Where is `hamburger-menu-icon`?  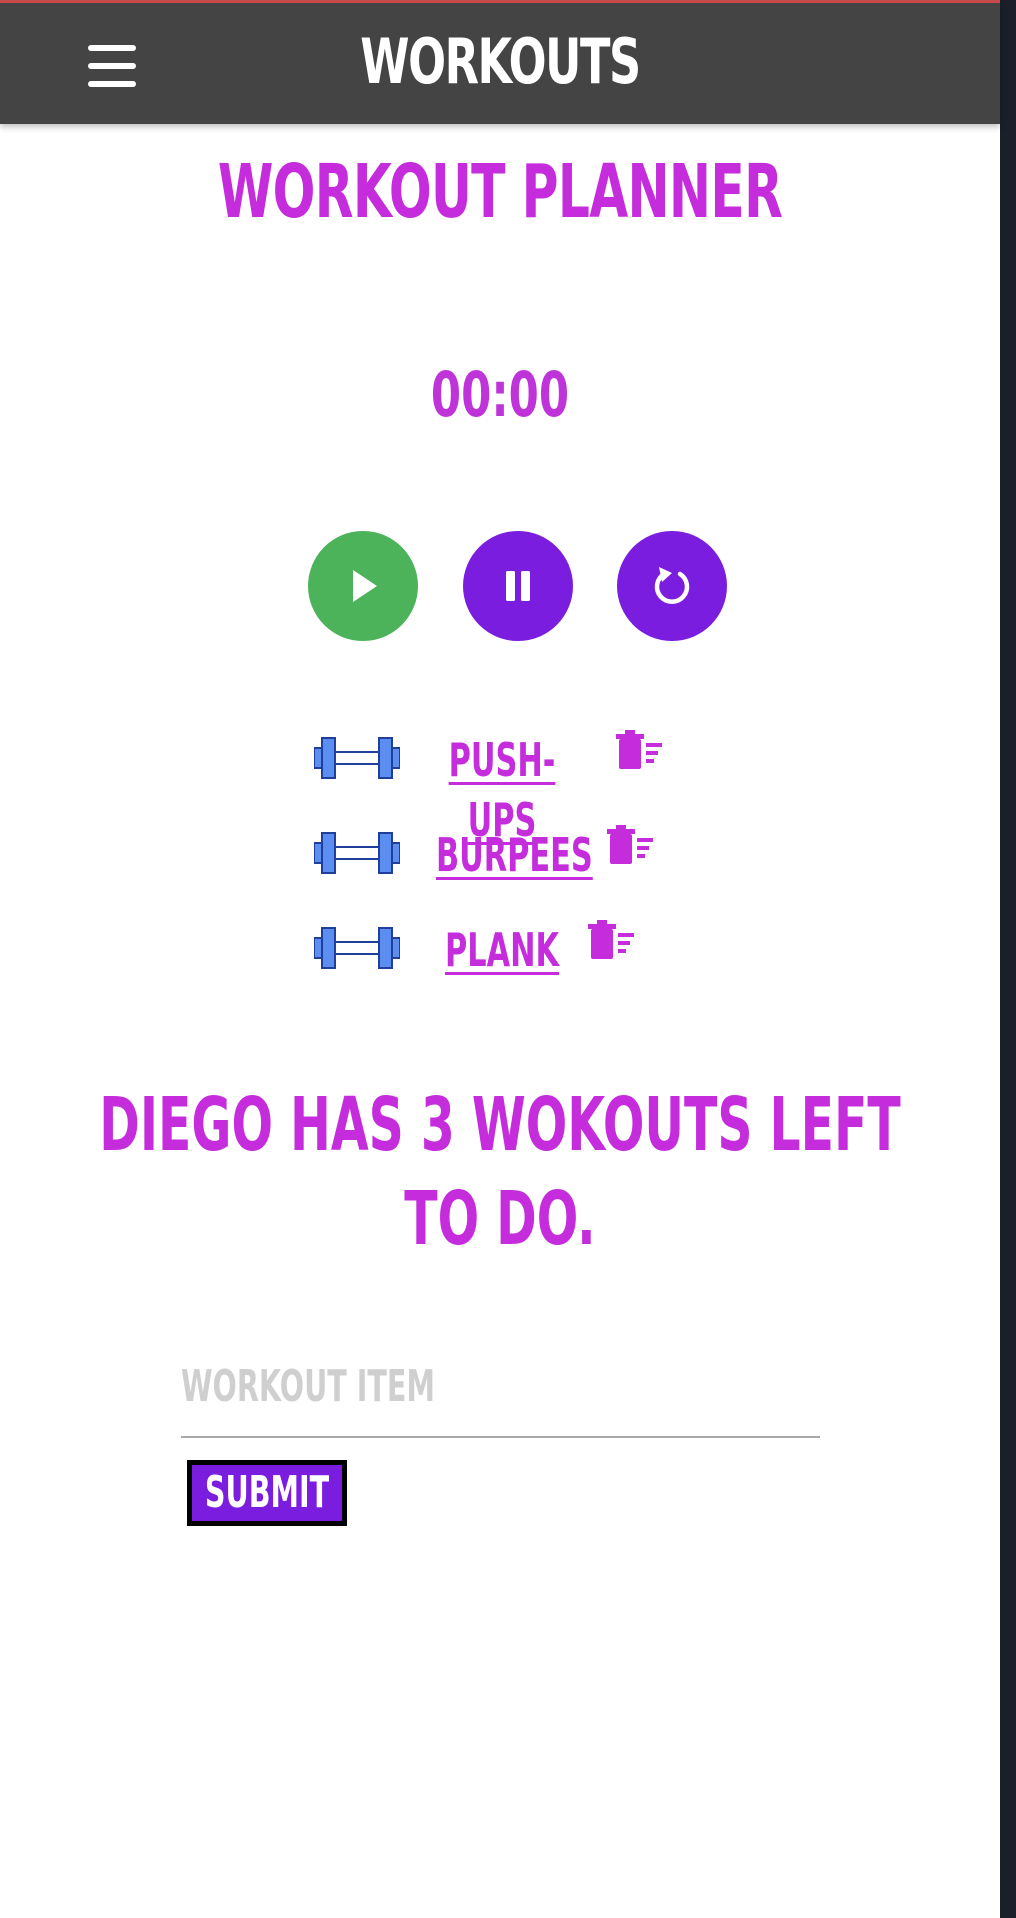
hamburger-menu-icon is located at coordinates (112, 66).